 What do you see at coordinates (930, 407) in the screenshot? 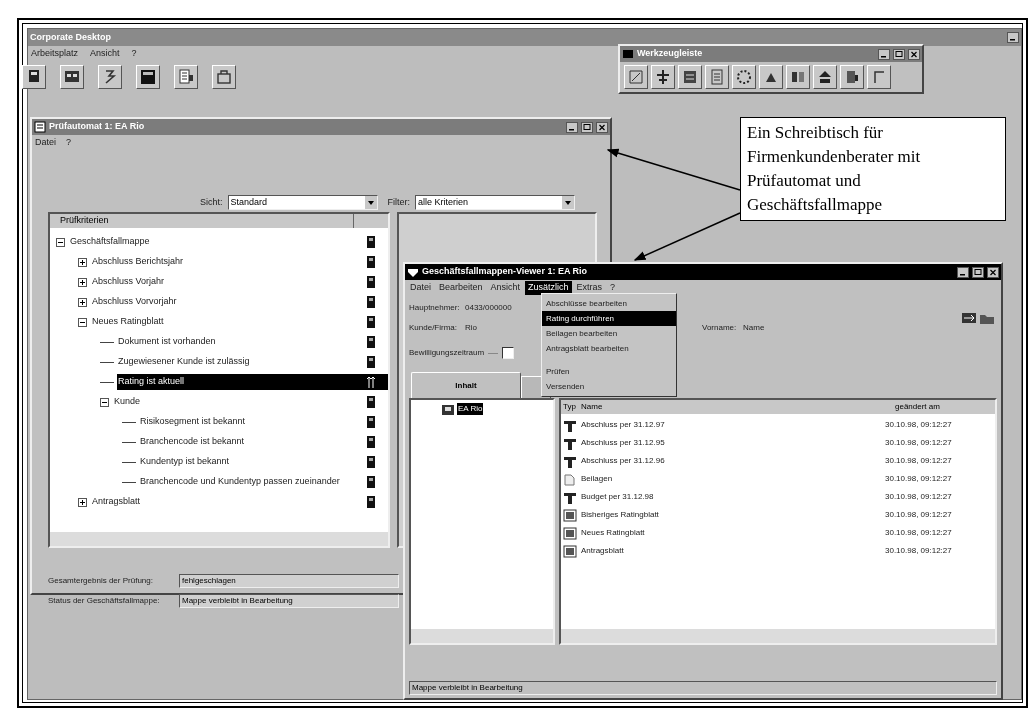
I see `column-header: geändert am` at bounding box center [930, 407].